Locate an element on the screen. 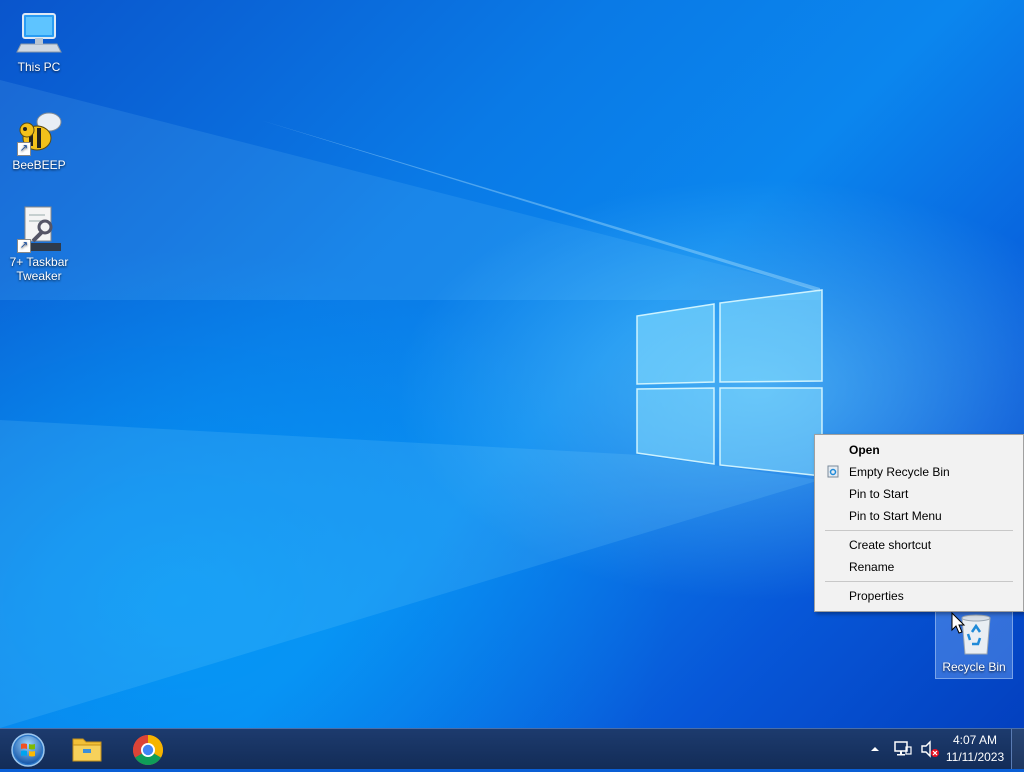 The width and height of the screenshot is (1024, 772). menu-item-label: Pin to Start is located at coordinates (879, 494).